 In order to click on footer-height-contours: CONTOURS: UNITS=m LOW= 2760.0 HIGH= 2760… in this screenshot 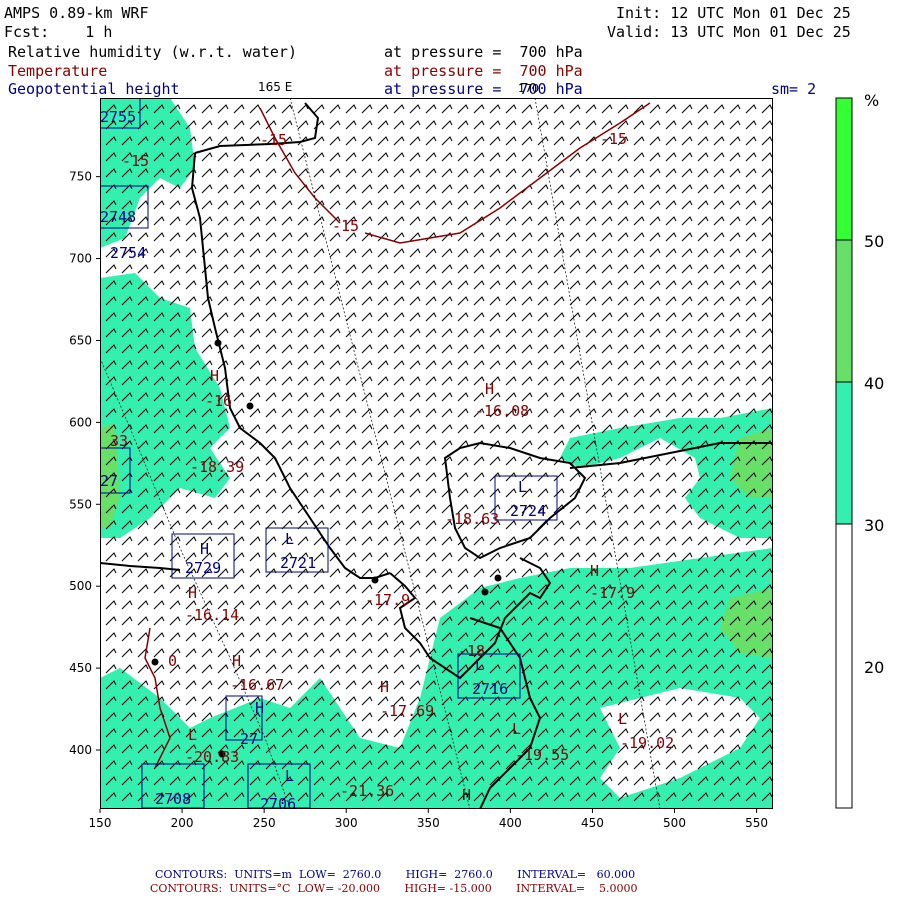, I will do `click(395, 874)`.